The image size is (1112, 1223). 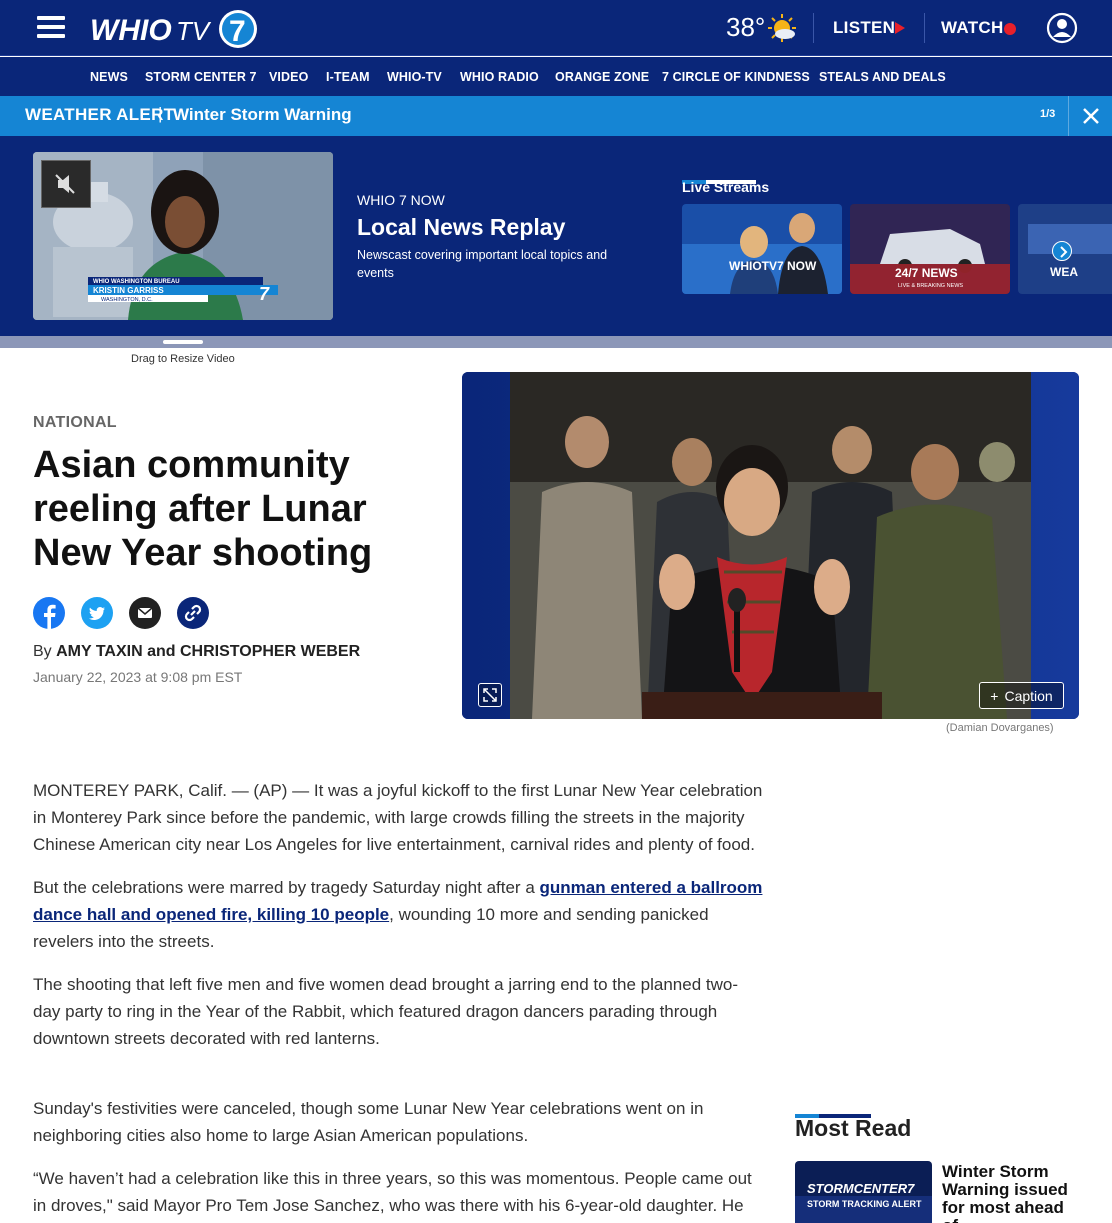 What do you see at coordinates (930, 286) in the screenshot?
I see `stream-2-sublabel: LIVE & BREAKING NEWS` at bounding box center [930, 286].